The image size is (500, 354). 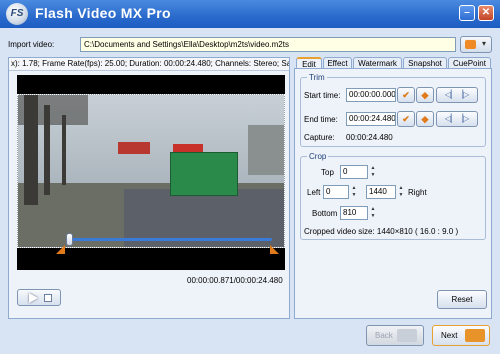 What do you see at coordinates (103, 13) in the screenshot?
I see `window-title: Flash Video MX Pro` at bounding box center [103, 13].